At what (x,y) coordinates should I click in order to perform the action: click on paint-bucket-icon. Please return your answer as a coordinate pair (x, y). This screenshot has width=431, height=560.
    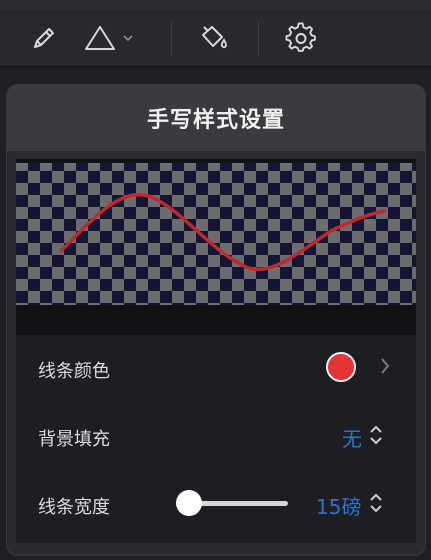
    Looking at the image, I should click on (214, 38).